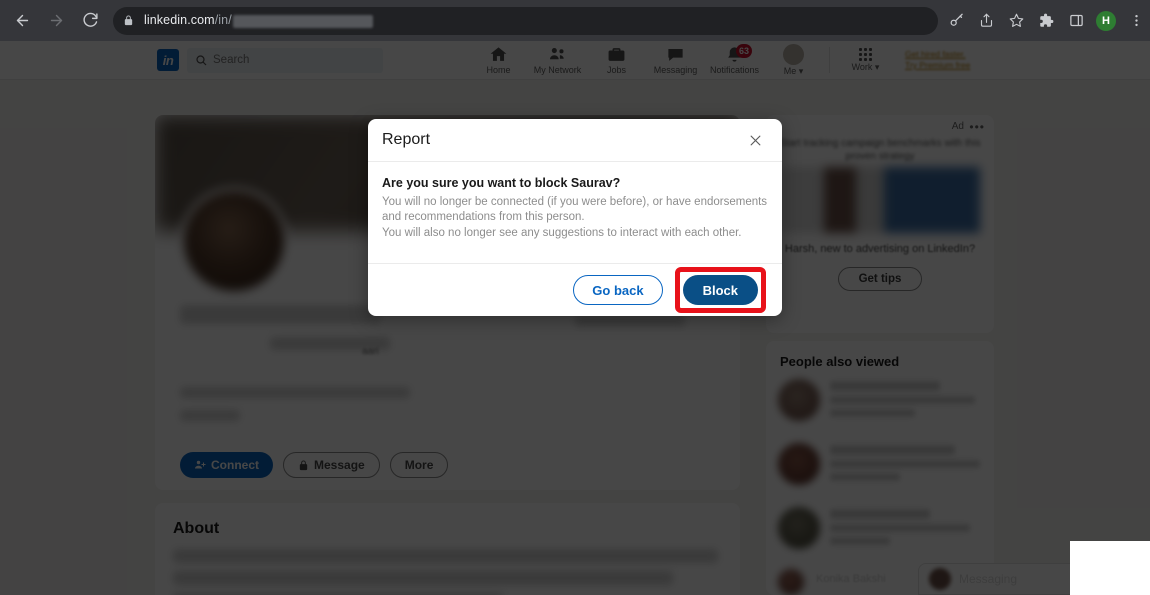 The height and width of the screenshot is (595, 1150). What do you see at coordinates (1076, 21) in the screenshot?
I see `side-panel-icon` at bounding box center [1076, 21].